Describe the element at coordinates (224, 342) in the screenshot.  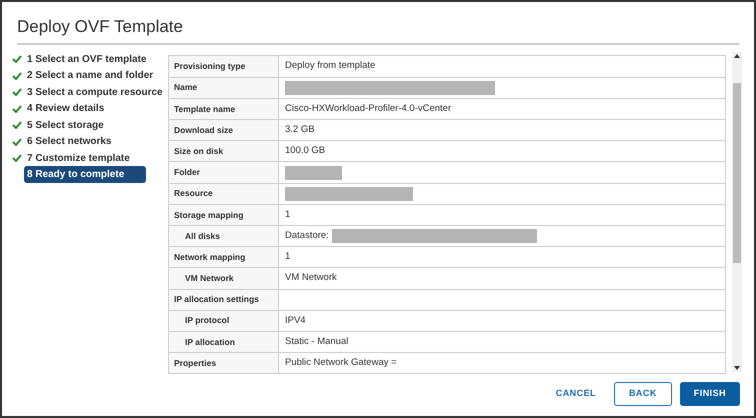
I see `row-label: IP allocation` at that location.